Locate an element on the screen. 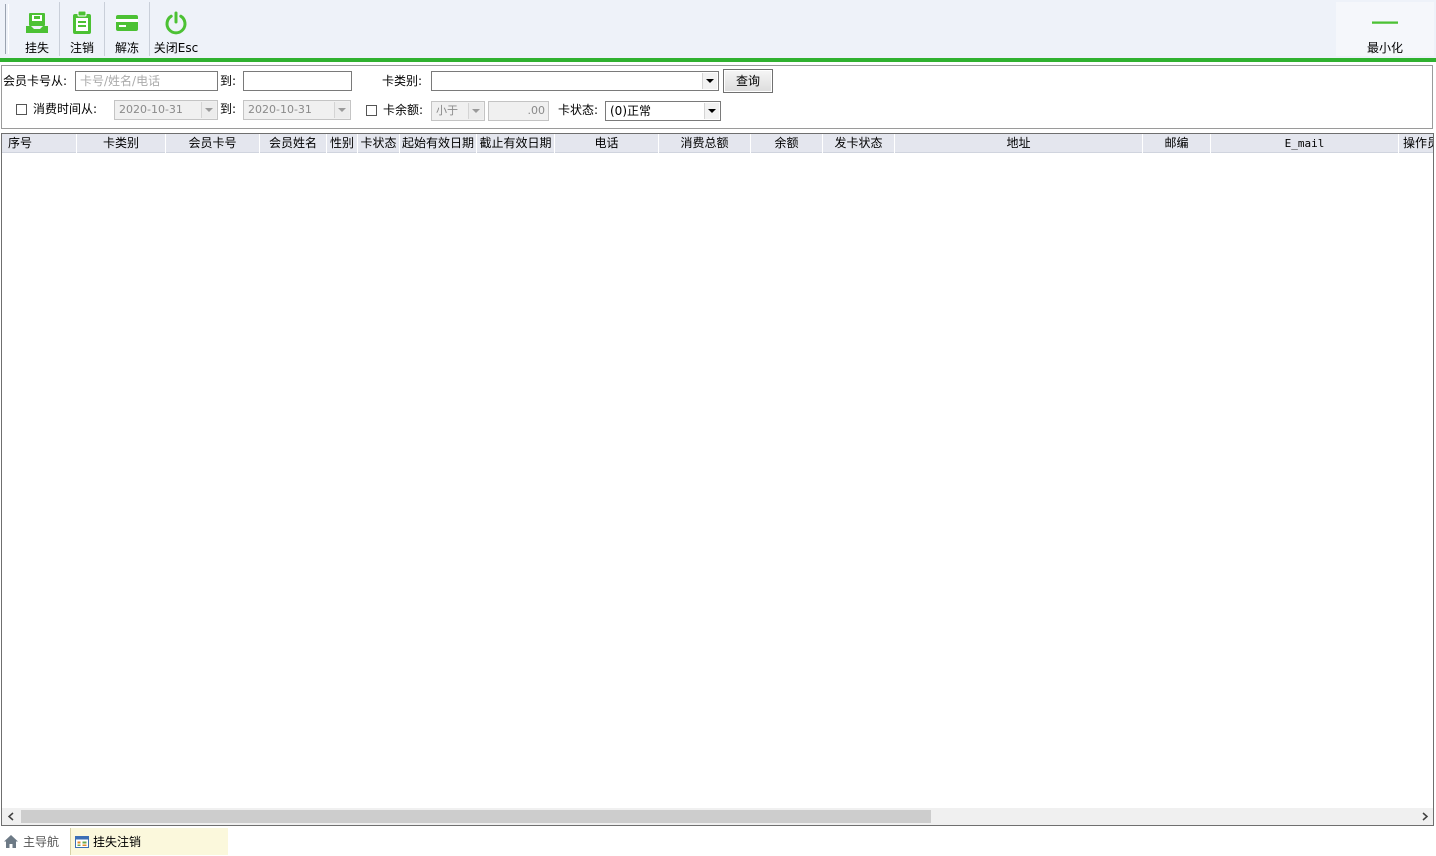 This screenshot has width=1436, height=856. date-to-picker: 2020-10-31 is located at coordinates (297, 110).